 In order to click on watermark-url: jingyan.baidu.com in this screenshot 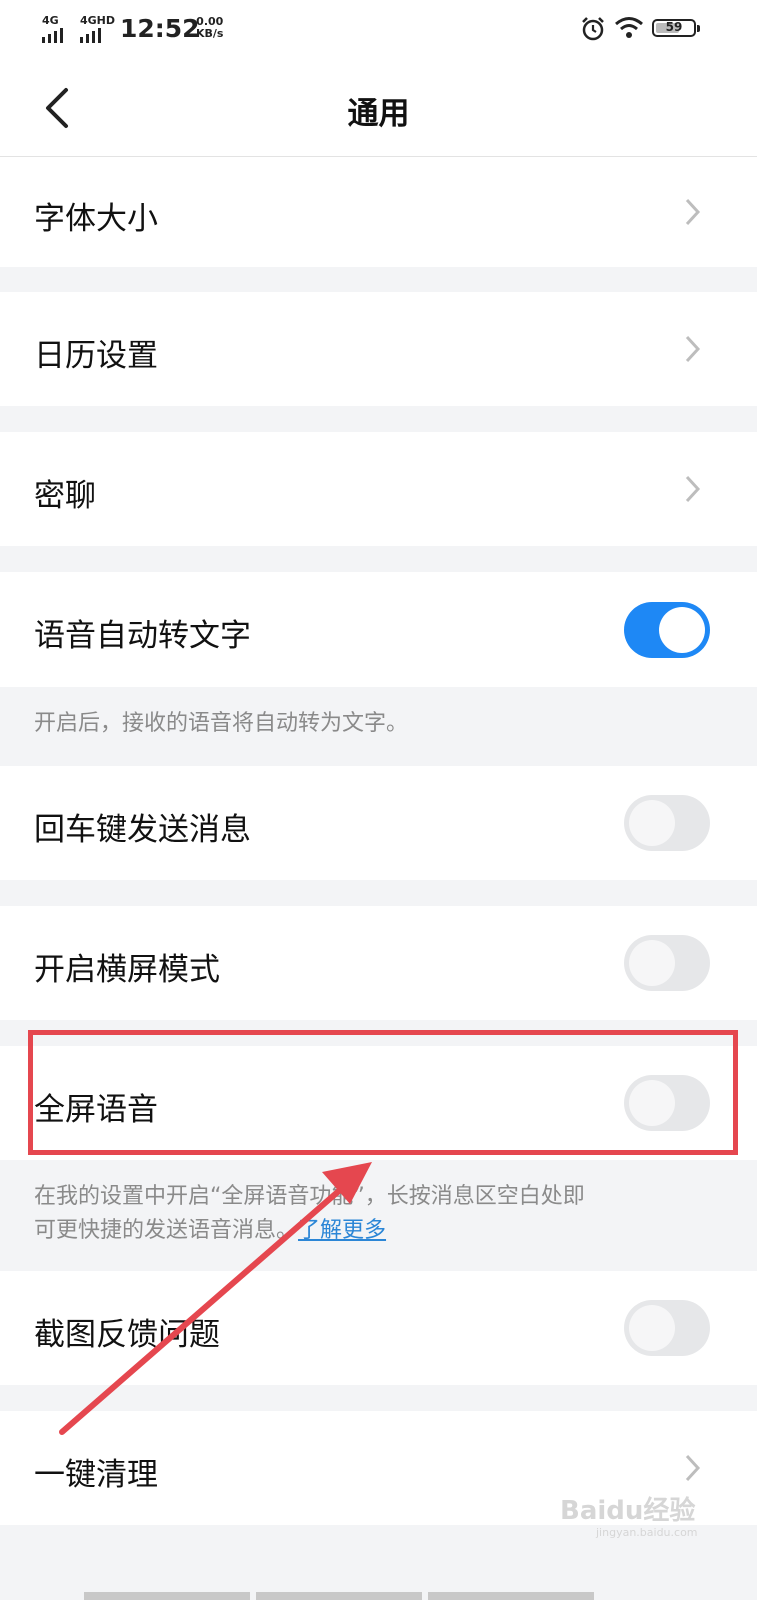, I will do `click(647, 1532)`.